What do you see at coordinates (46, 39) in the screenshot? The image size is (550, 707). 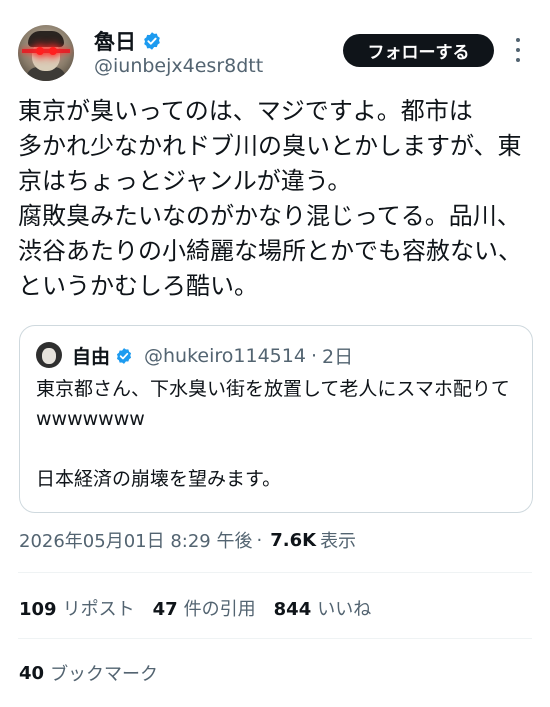 I see `avatar-hair-shape` at bounding box center [46, 39].